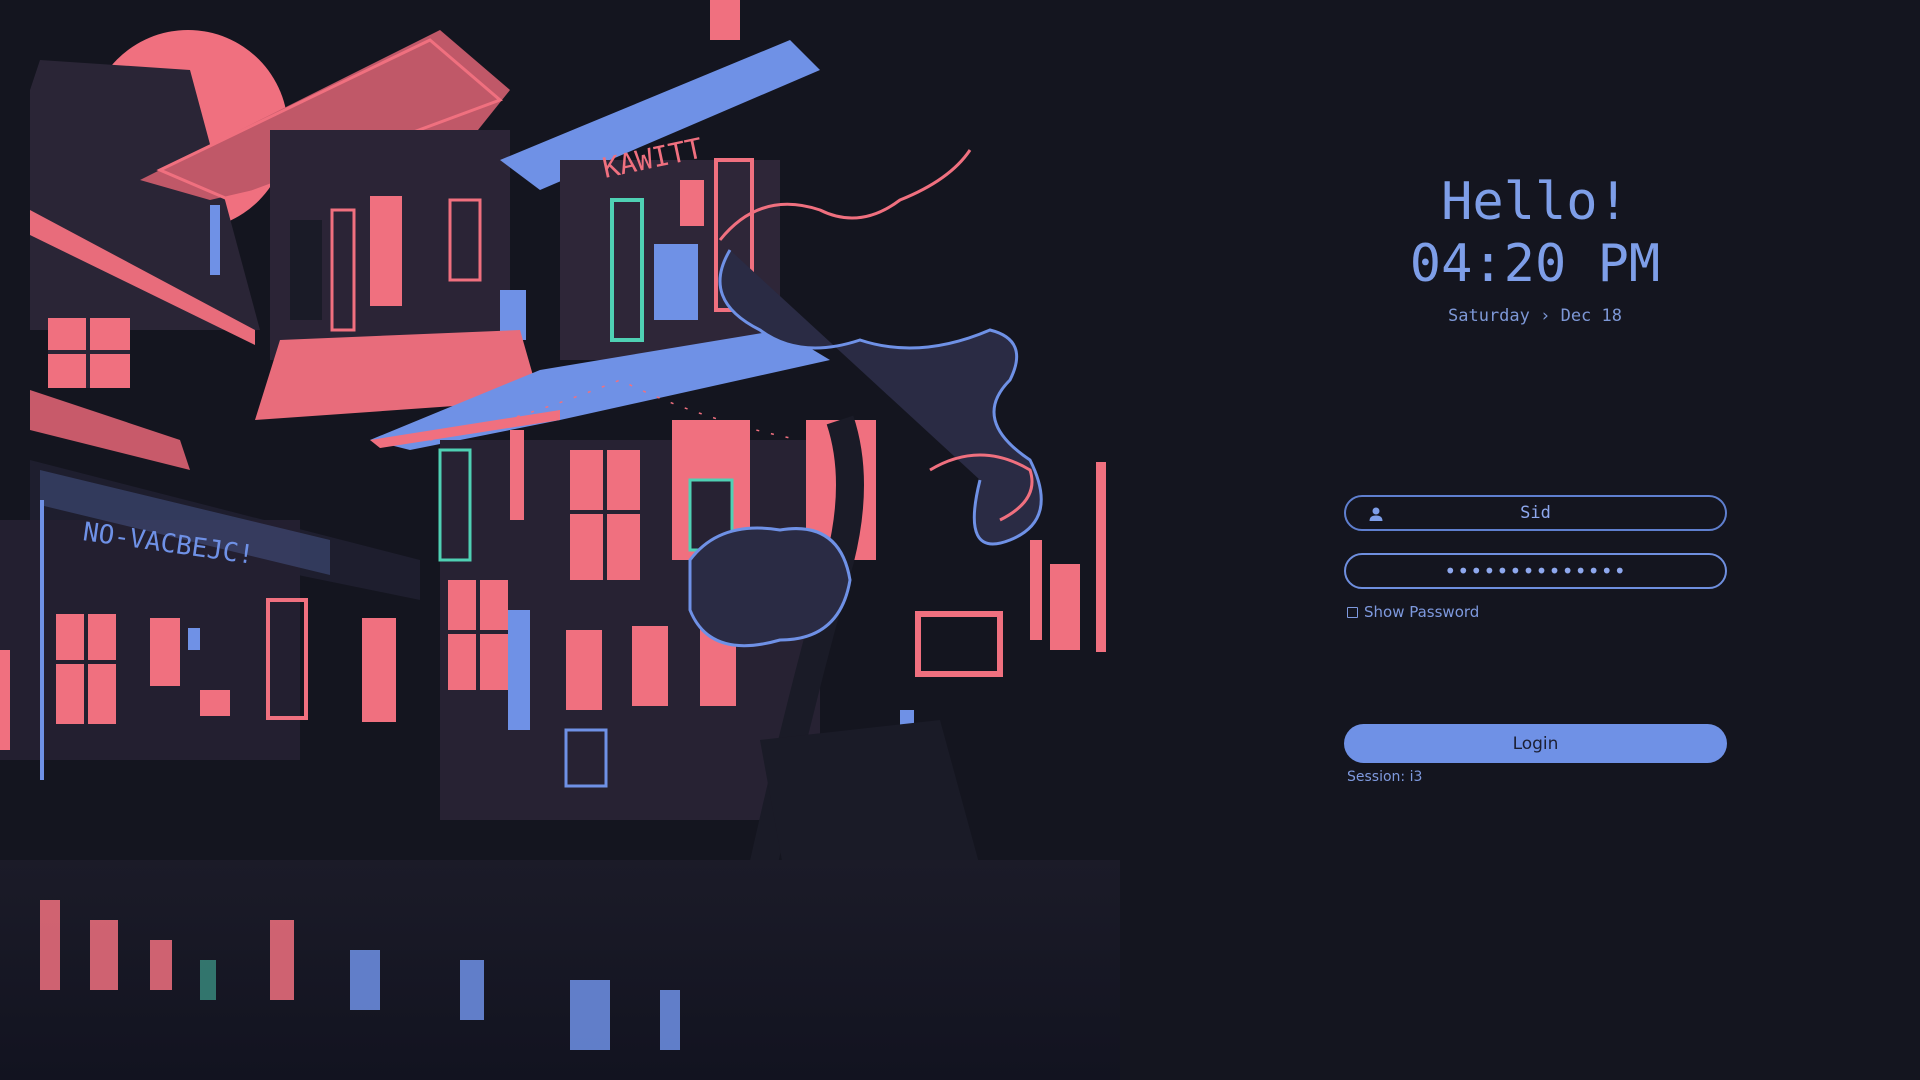 Image resolution: width=1920 pixels, height=1080 pixels. Describe the element at coordinates (1384, 777) in the screenshot. I see `session-label: Session: i3` at that location.